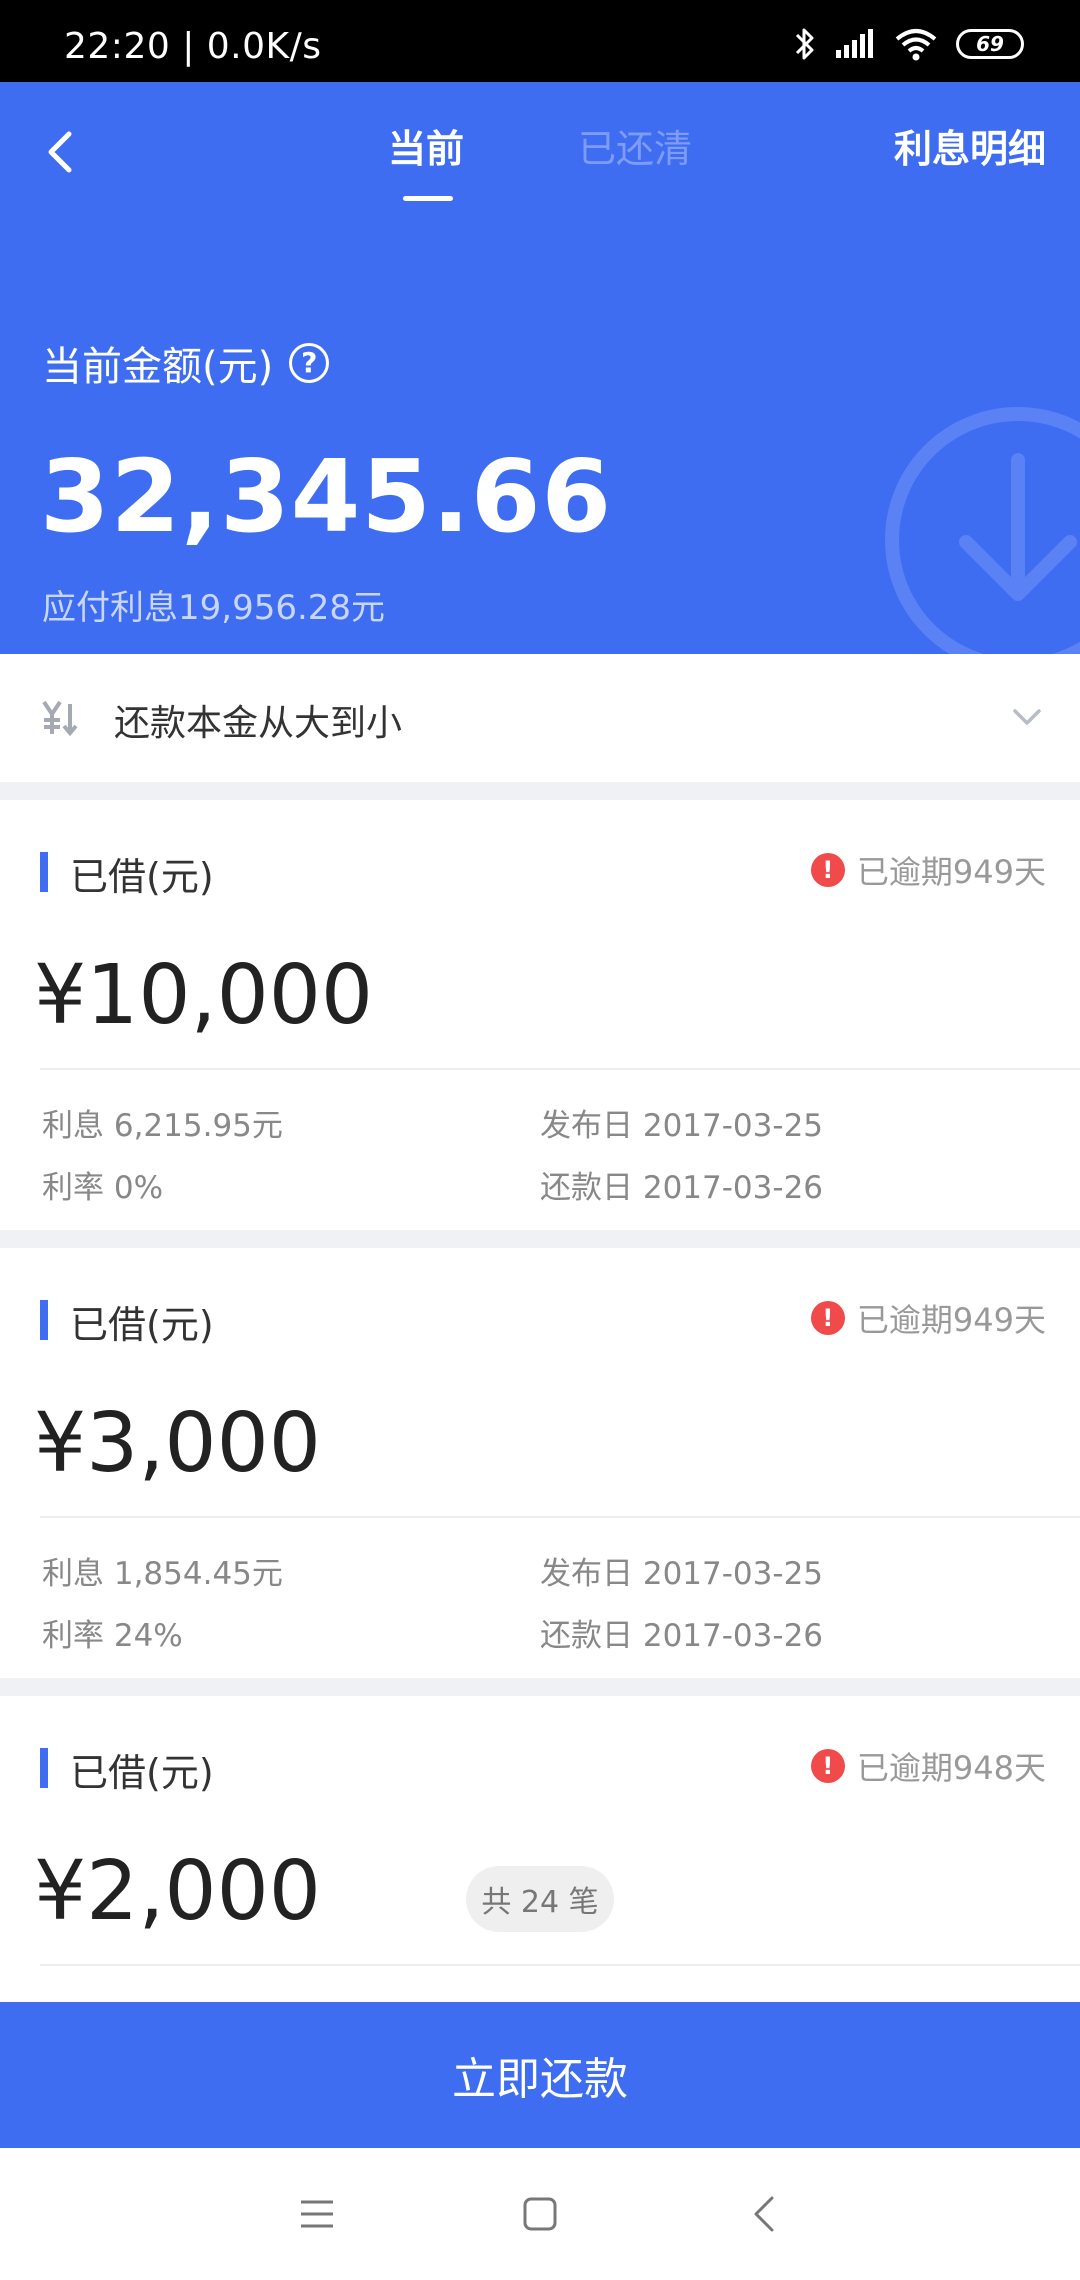 The height and width of the screenshot is (2280, 1080). I want to click on chevron-down-icon, so click(1027, 717).